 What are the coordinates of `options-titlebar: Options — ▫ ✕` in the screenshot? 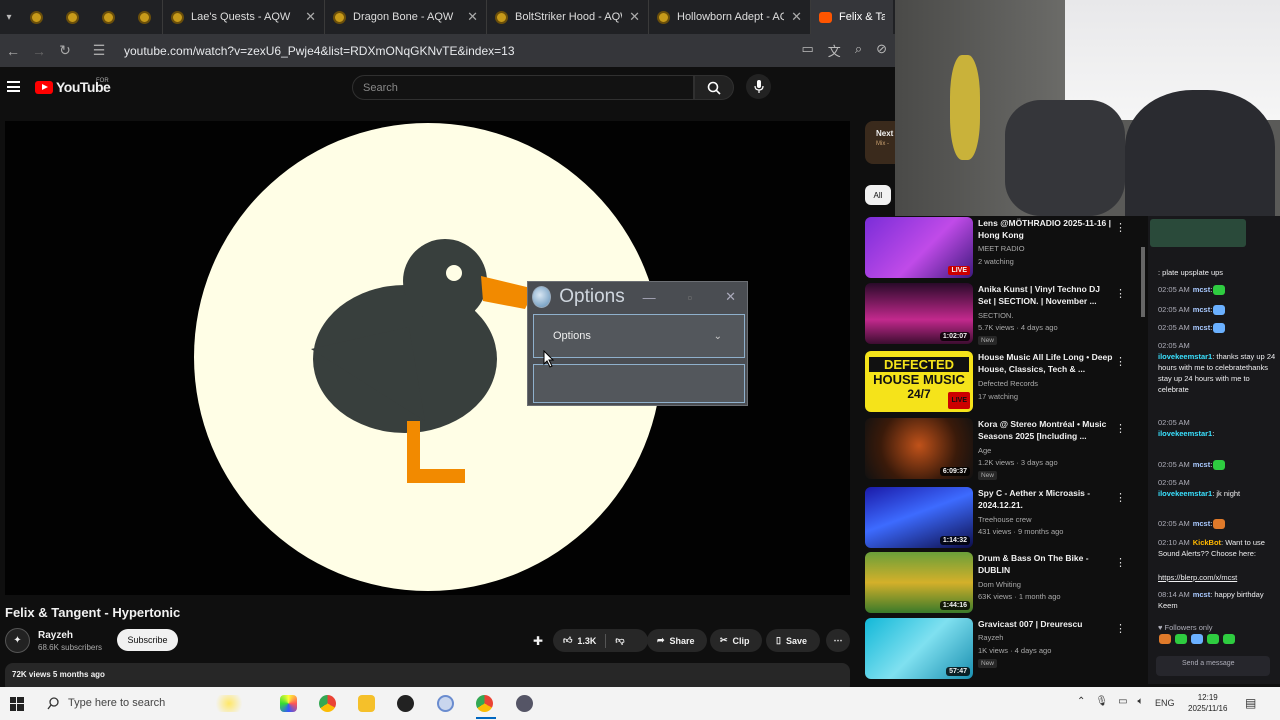 It's located at (637, 297).